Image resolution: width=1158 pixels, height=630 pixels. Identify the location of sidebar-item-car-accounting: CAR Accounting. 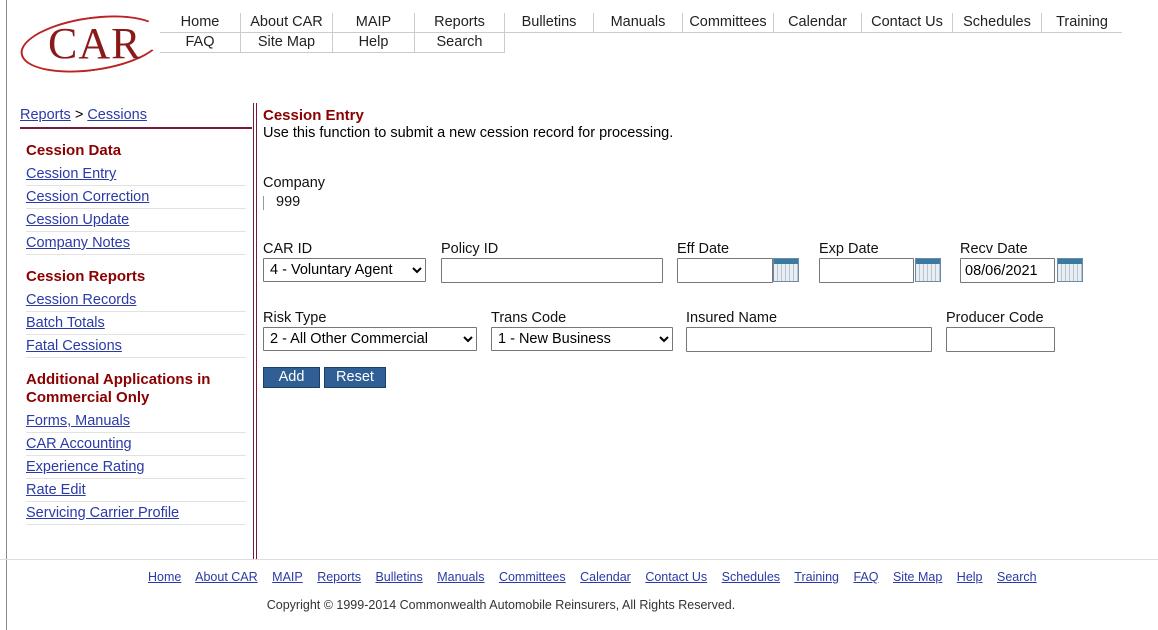
(136, 444).